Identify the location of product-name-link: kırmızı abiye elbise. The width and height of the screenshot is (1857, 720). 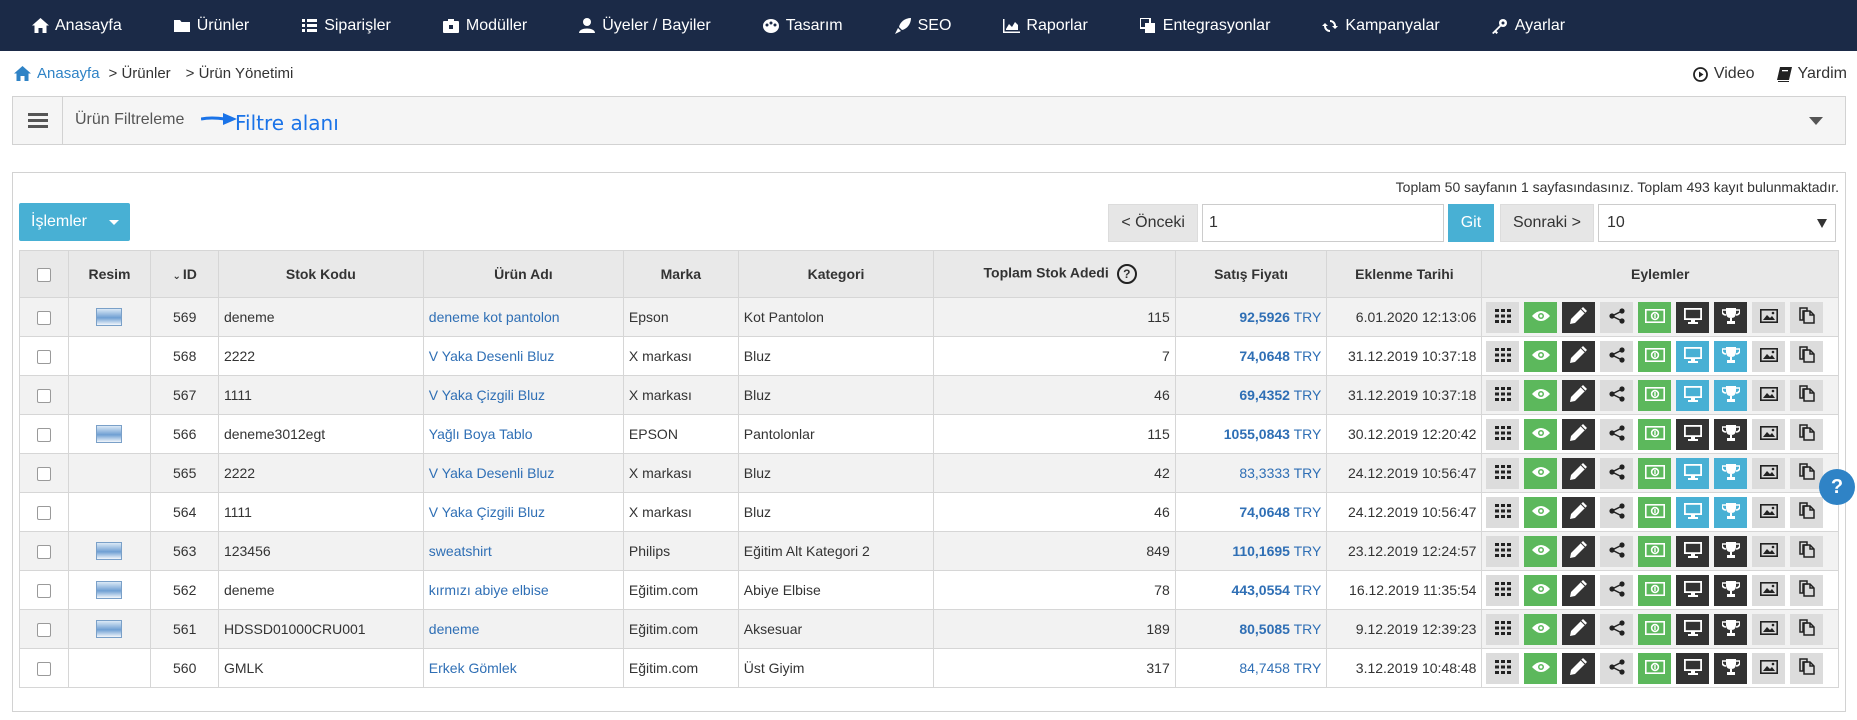
(489, 590).